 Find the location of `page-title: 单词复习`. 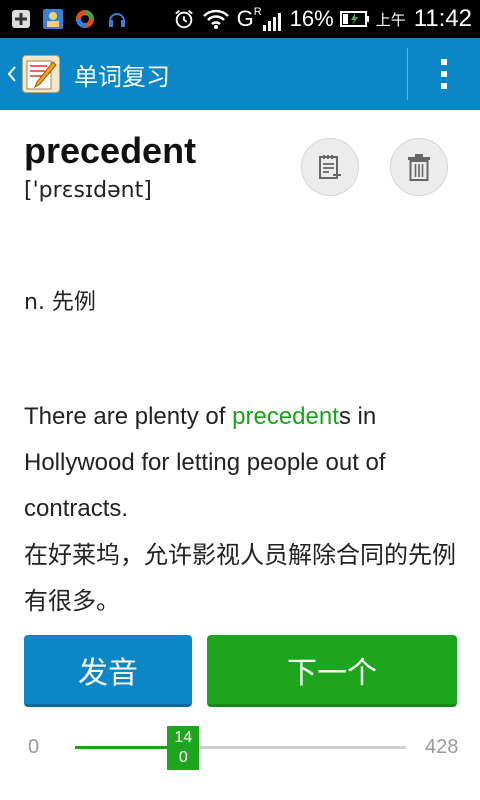

page-title: 单词复习 is located at coordinates (122, 76).